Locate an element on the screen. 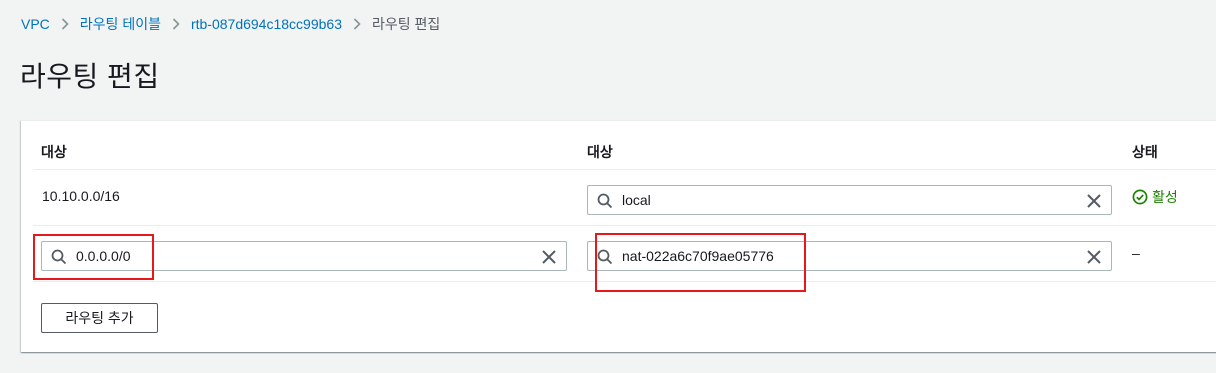 The width and height of the screenshot is (1216, 373). breadcrumb-current: 라우팅 편집 is located at coordinates (406, 24).